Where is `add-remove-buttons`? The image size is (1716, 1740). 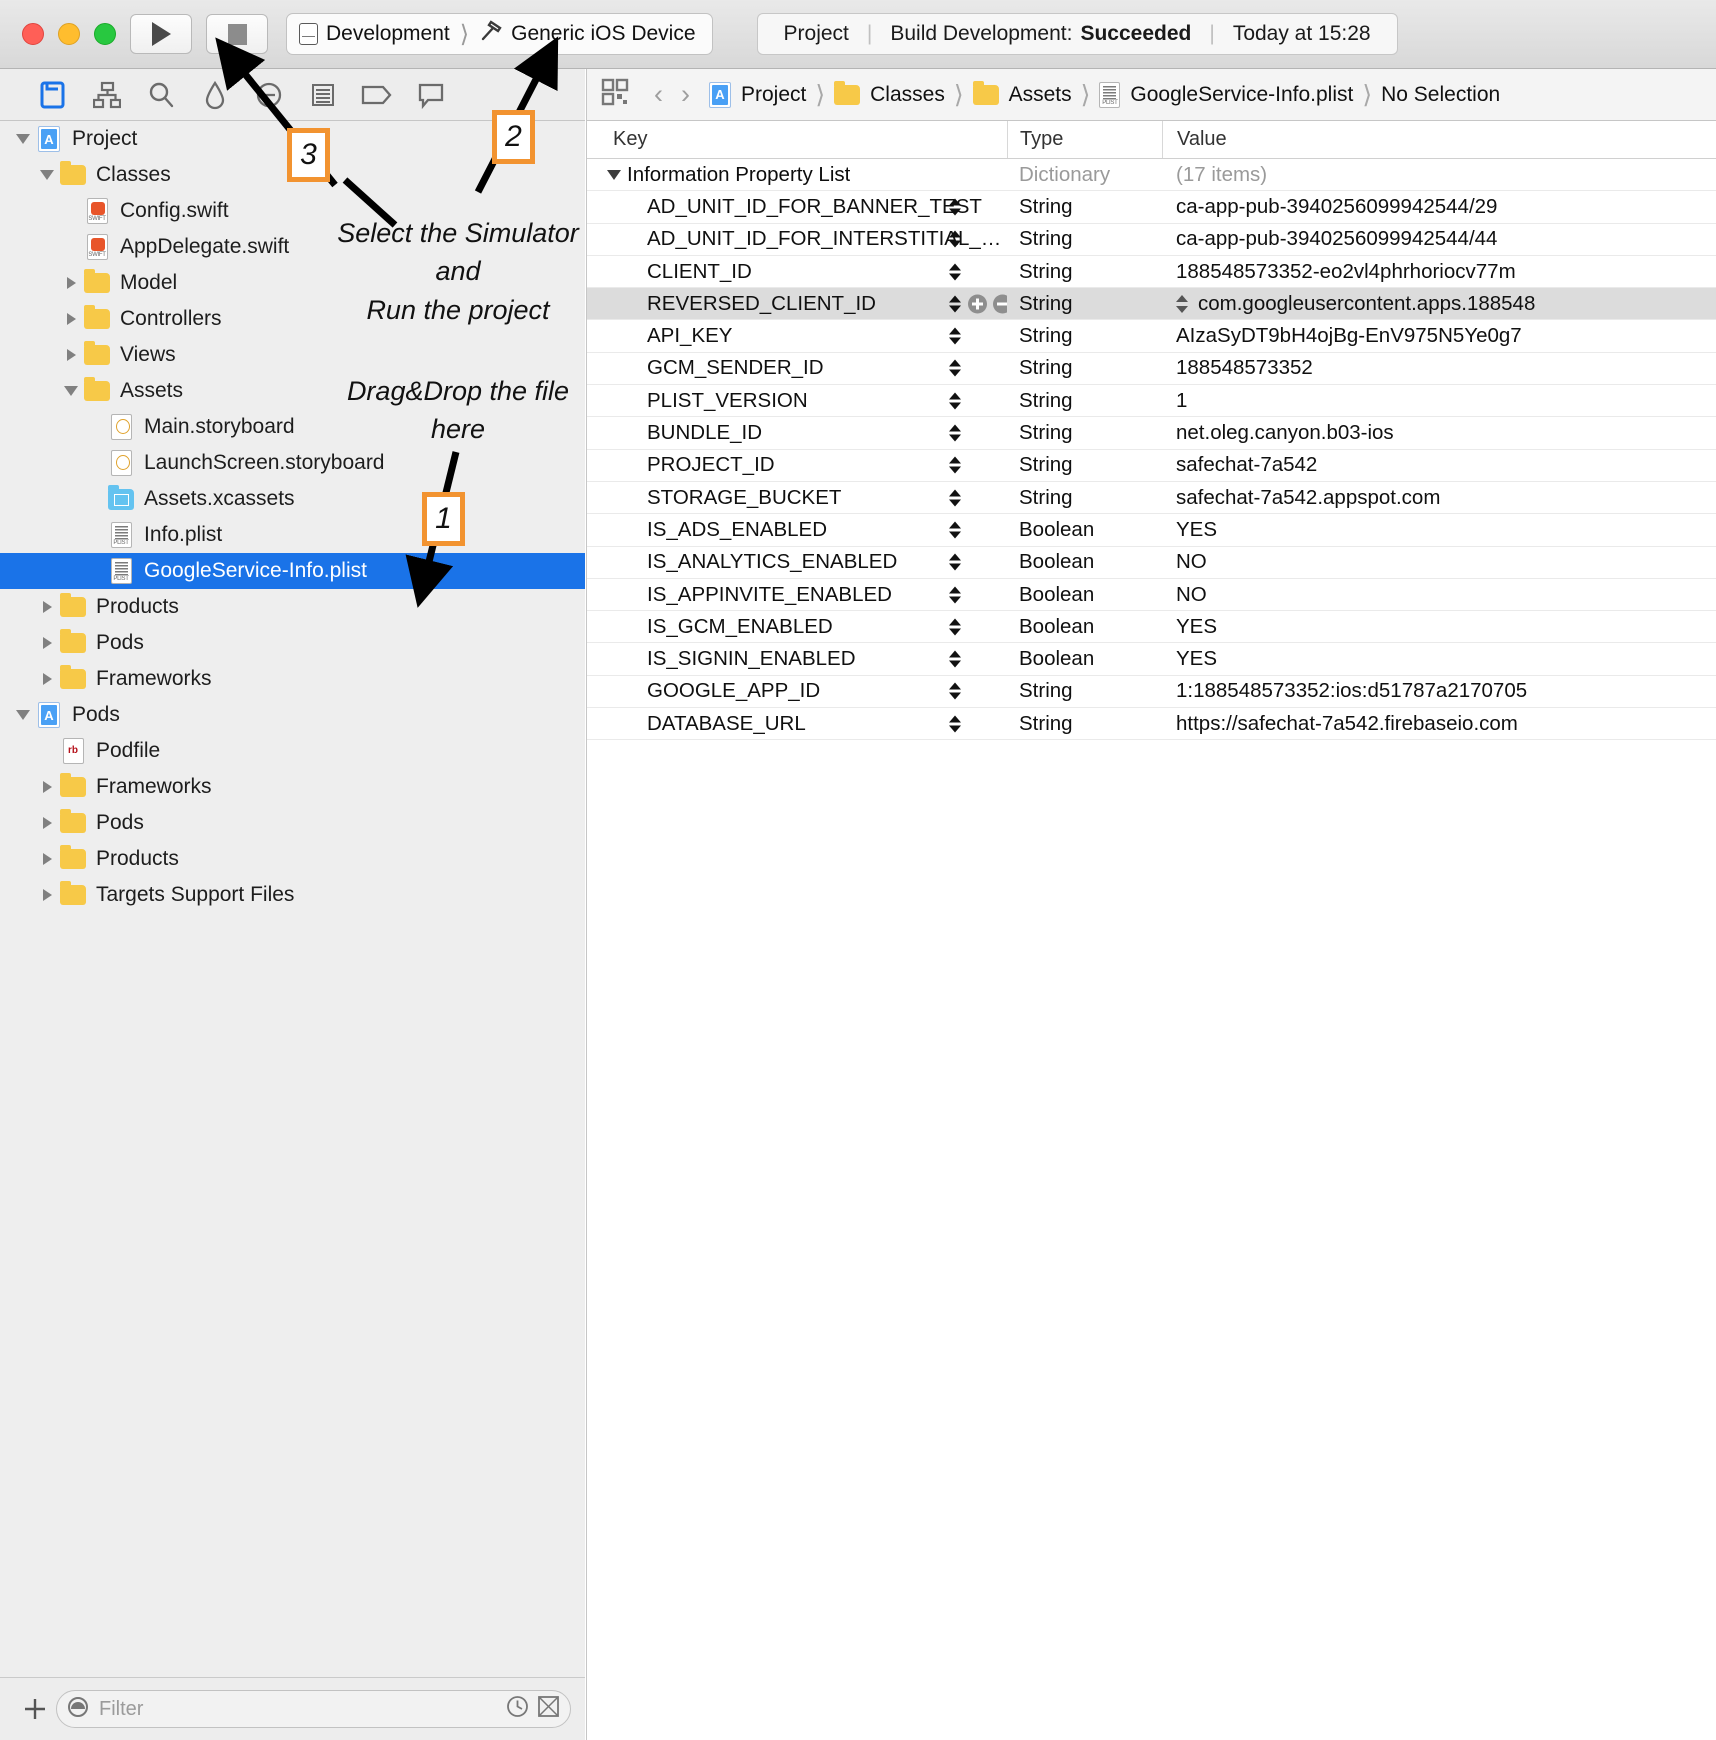 add-remove-buttons is located at coordinates (987, 304).